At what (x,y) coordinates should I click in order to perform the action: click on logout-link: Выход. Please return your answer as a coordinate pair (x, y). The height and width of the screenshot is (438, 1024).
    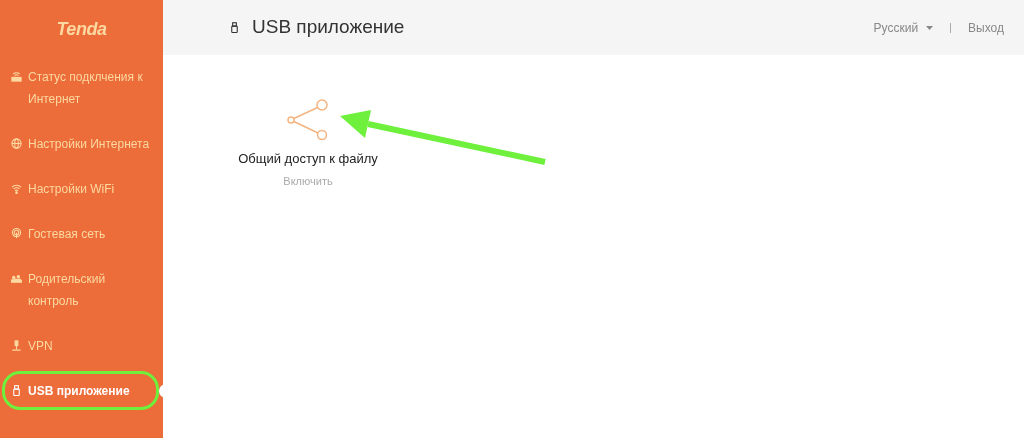
    Looking at the image, I should click on (986, 27).